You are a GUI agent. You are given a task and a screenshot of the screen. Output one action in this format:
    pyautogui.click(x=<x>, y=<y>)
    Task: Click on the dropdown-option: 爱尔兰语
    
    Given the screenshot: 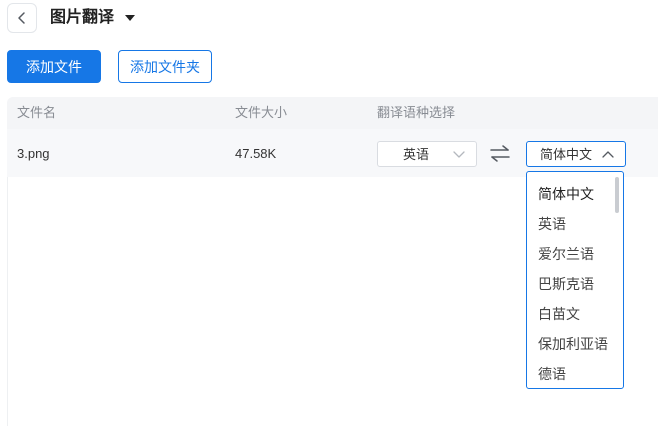 What is the action you would take?
    pyautogui.click(x=566, y=254)
    